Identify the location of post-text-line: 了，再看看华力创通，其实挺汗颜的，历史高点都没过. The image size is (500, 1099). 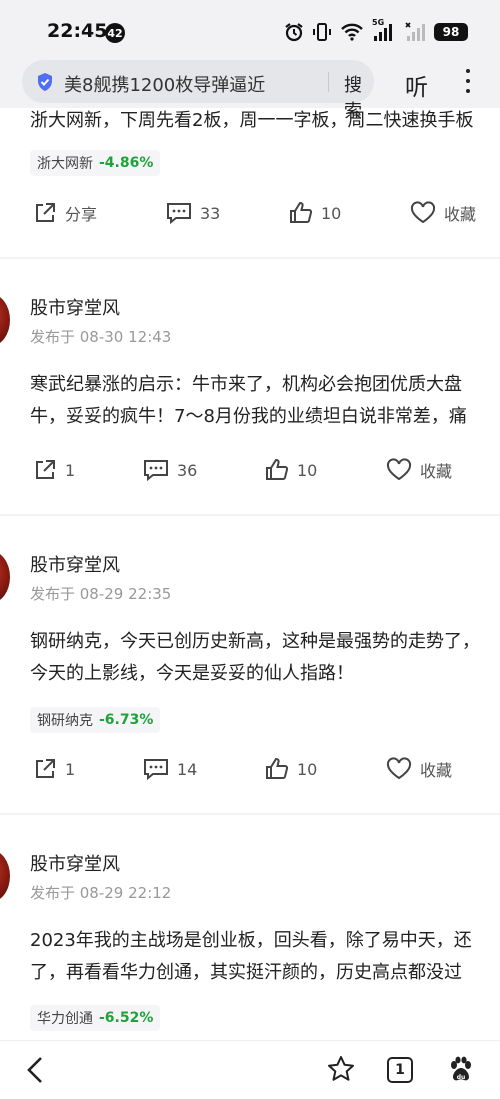
(246, 971).